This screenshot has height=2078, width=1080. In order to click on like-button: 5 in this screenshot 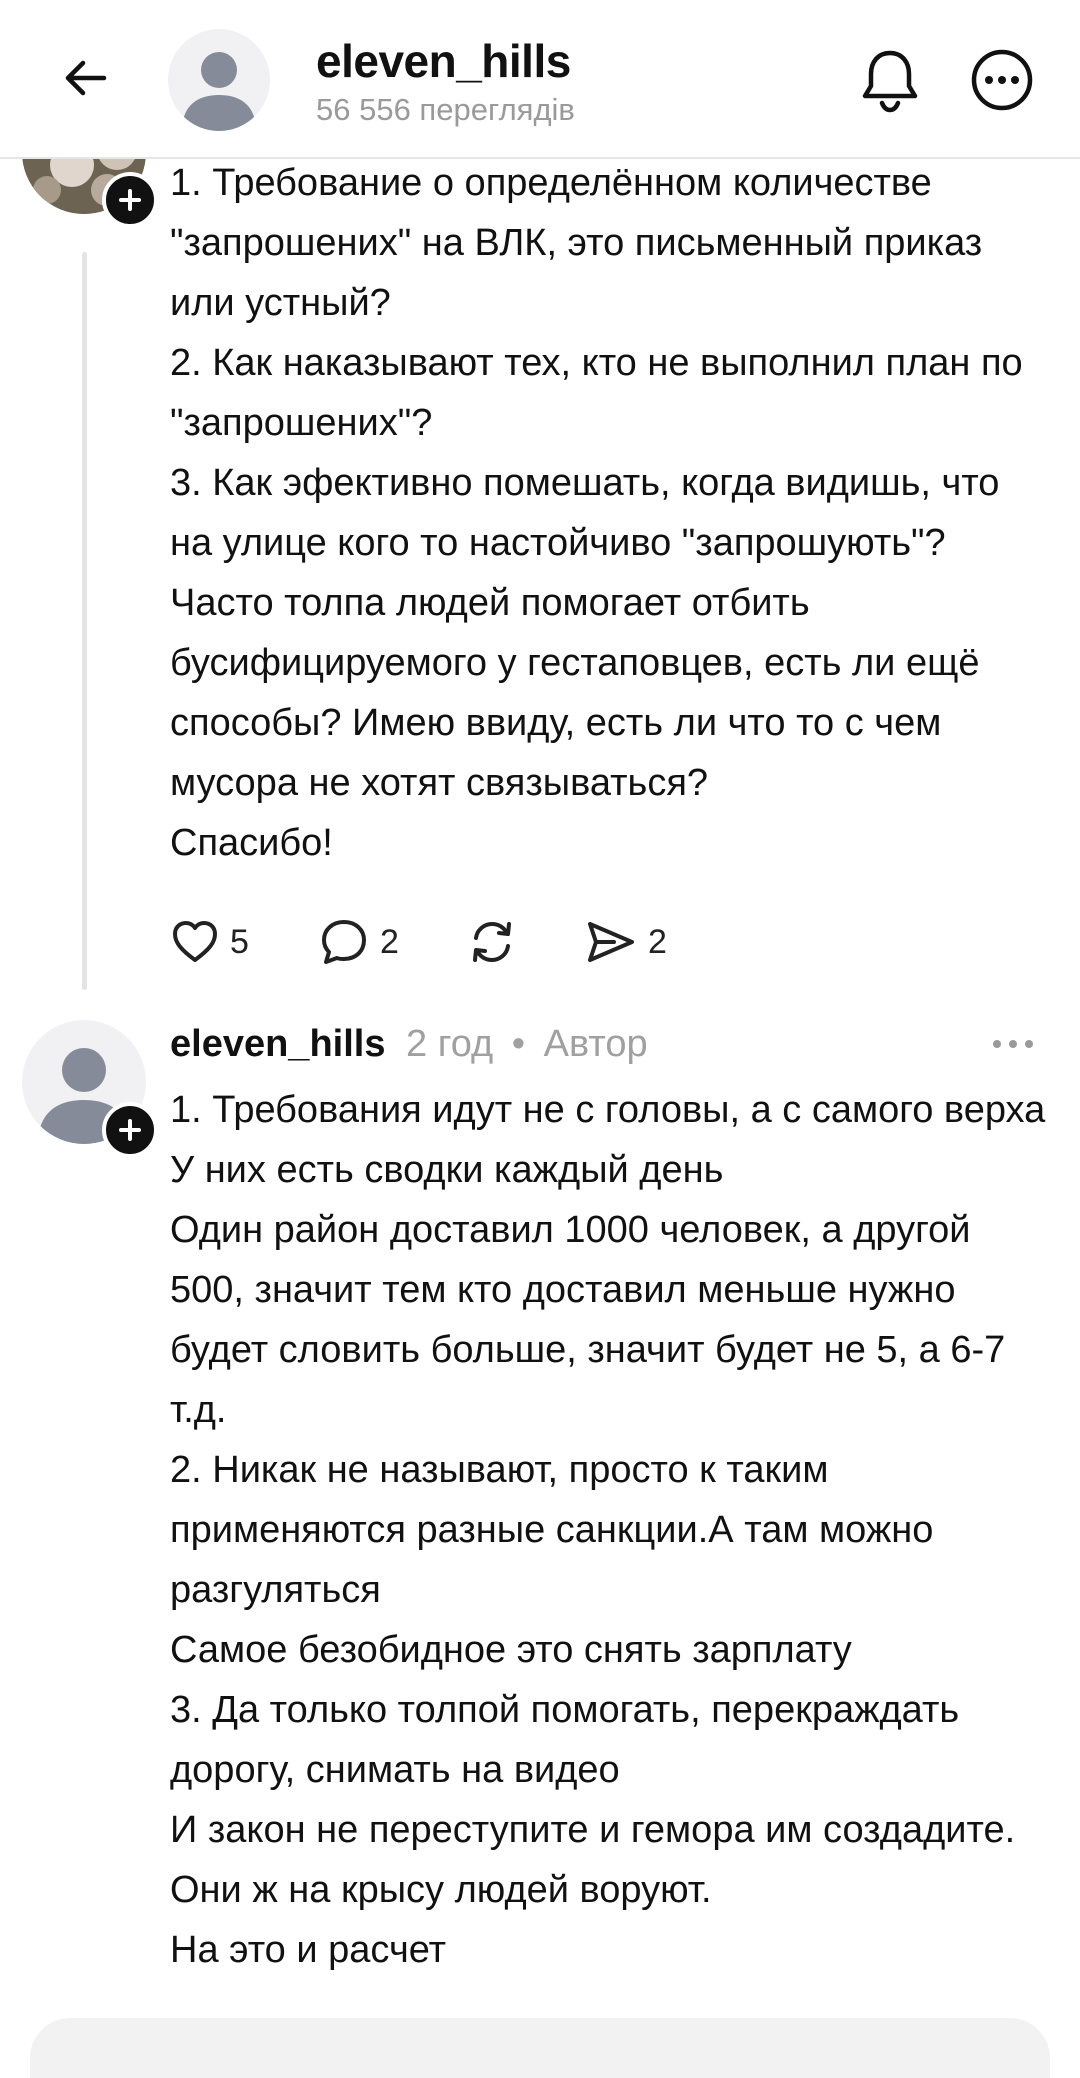, I will do `click(244, 942)`.